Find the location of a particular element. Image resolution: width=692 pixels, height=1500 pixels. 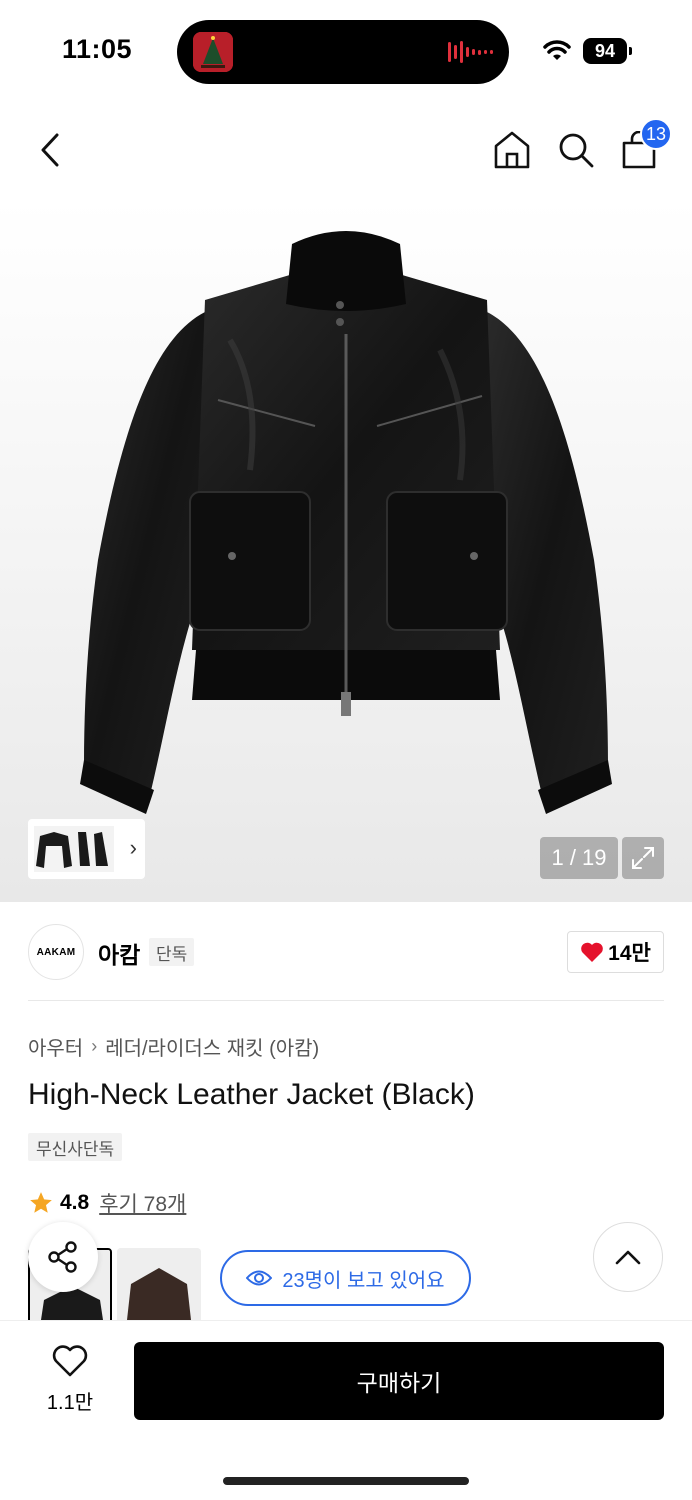

thumbnail-strip: › is located at coordinates (86, 849).